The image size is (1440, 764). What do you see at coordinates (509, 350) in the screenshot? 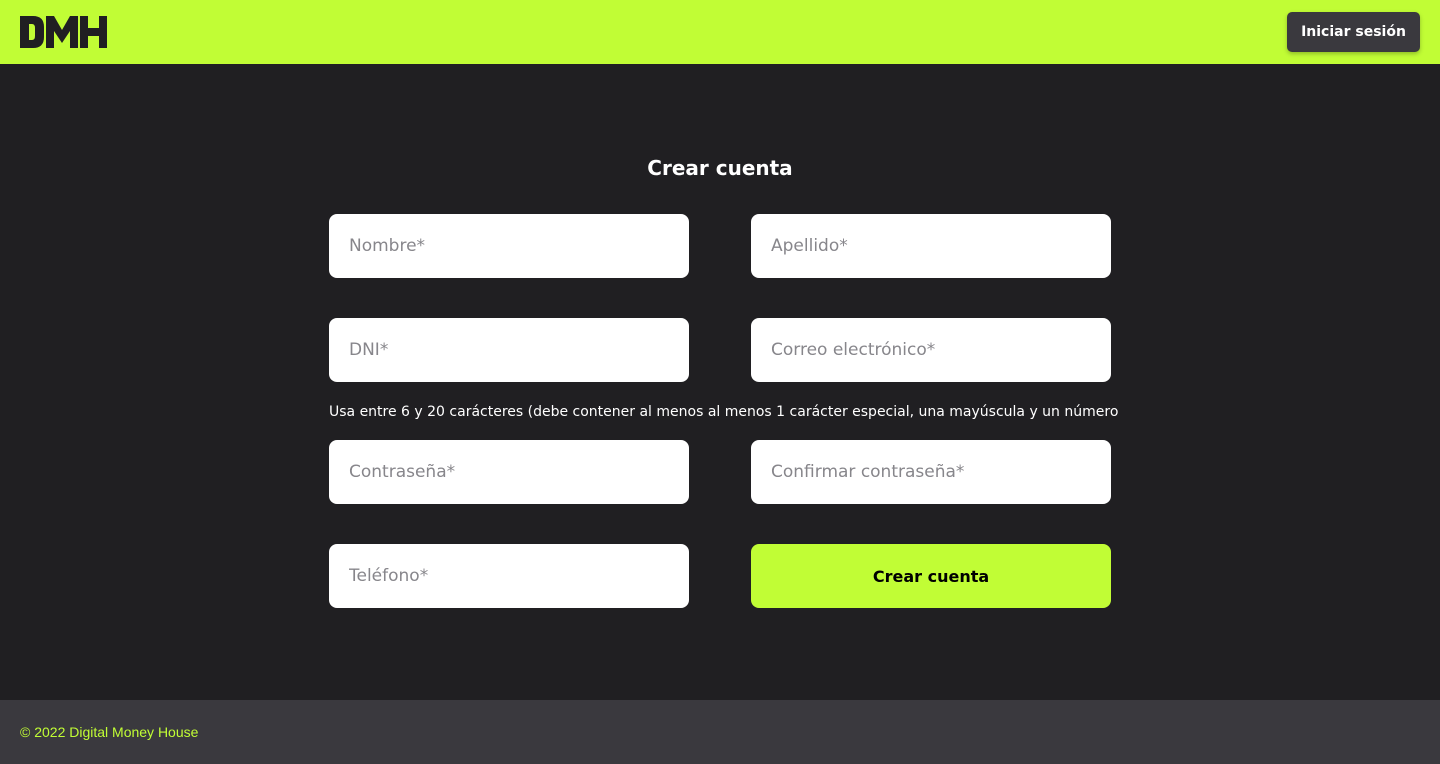
I see `dni-input` at bounding box center [509, 350].